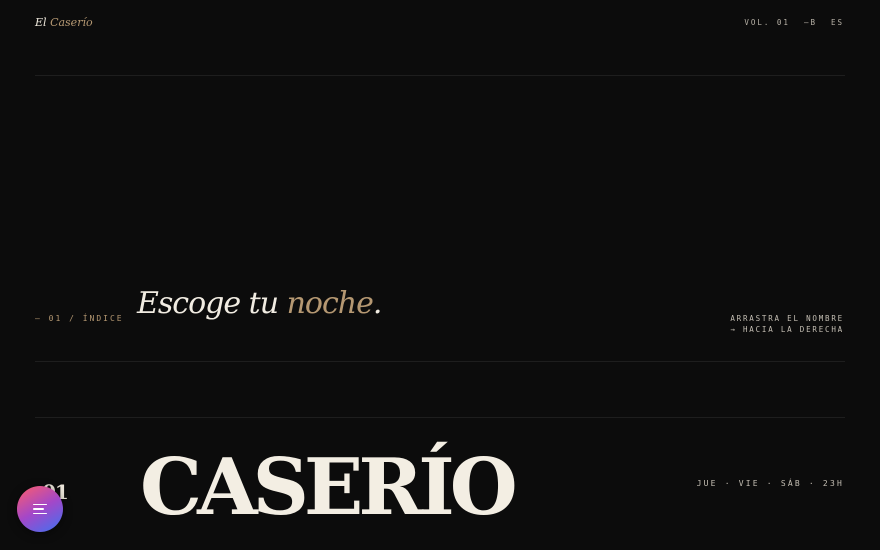 This screenshot has width=880, height=550. I want to click on section-headline: Escoge tu noche., so click(259, 303).